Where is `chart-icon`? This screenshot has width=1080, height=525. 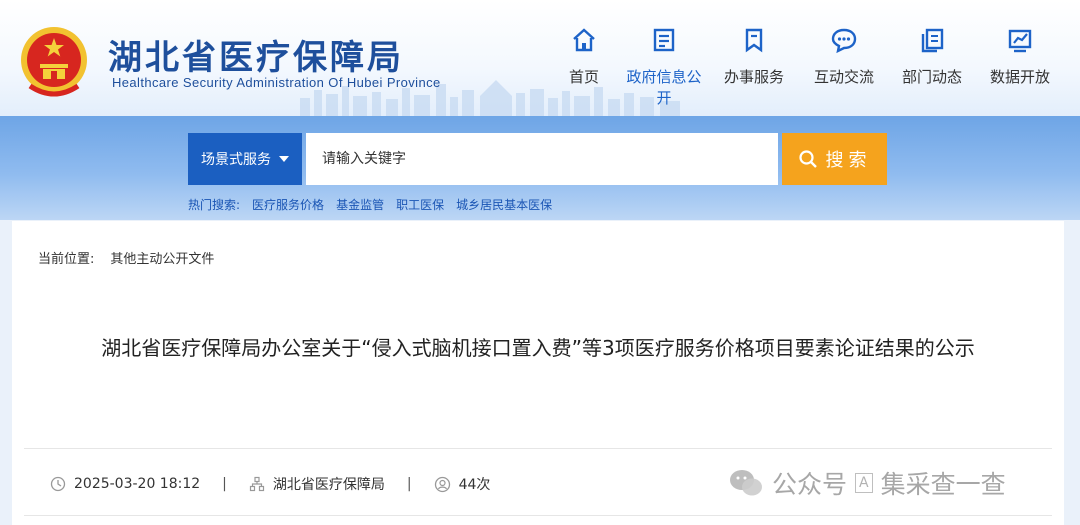 chart-icon is located at coordinates (1020, 41).